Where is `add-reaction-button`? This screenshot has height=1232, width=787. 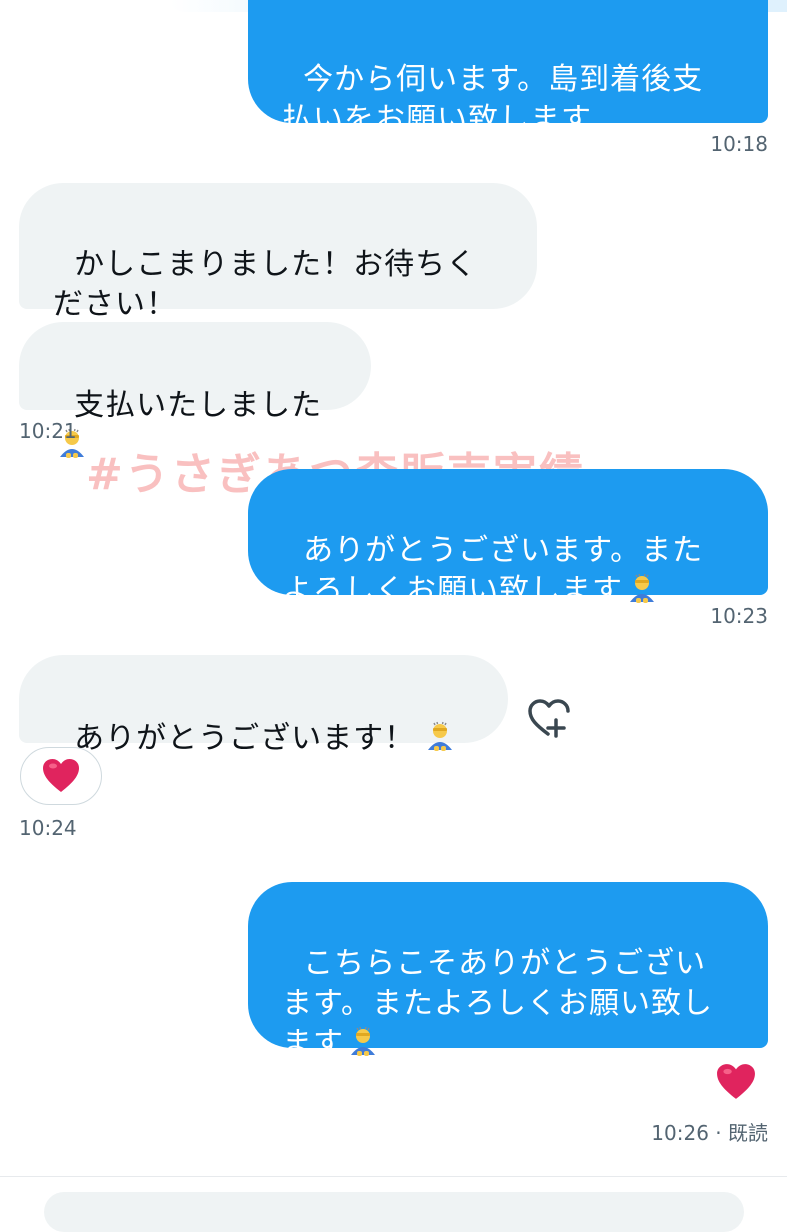
add-reaction-button is located at coordinates (550, 719).